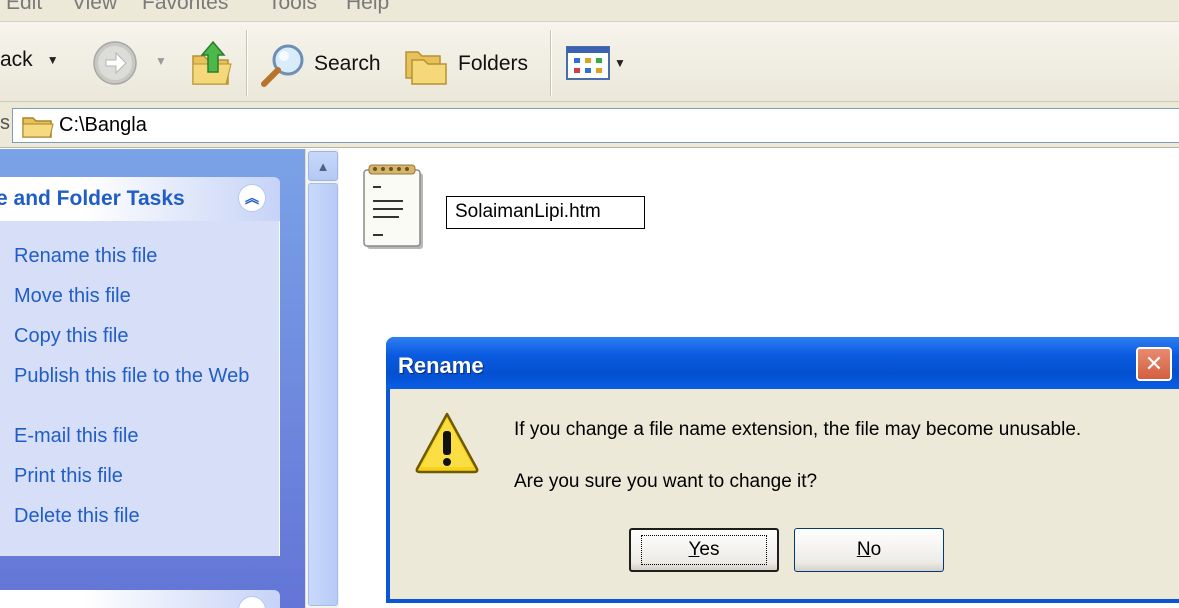  What do you see at coordinates (323, 166) in the screenshot?
I see `scroll-up-icon: ▲` at bounding box center [323, 166].